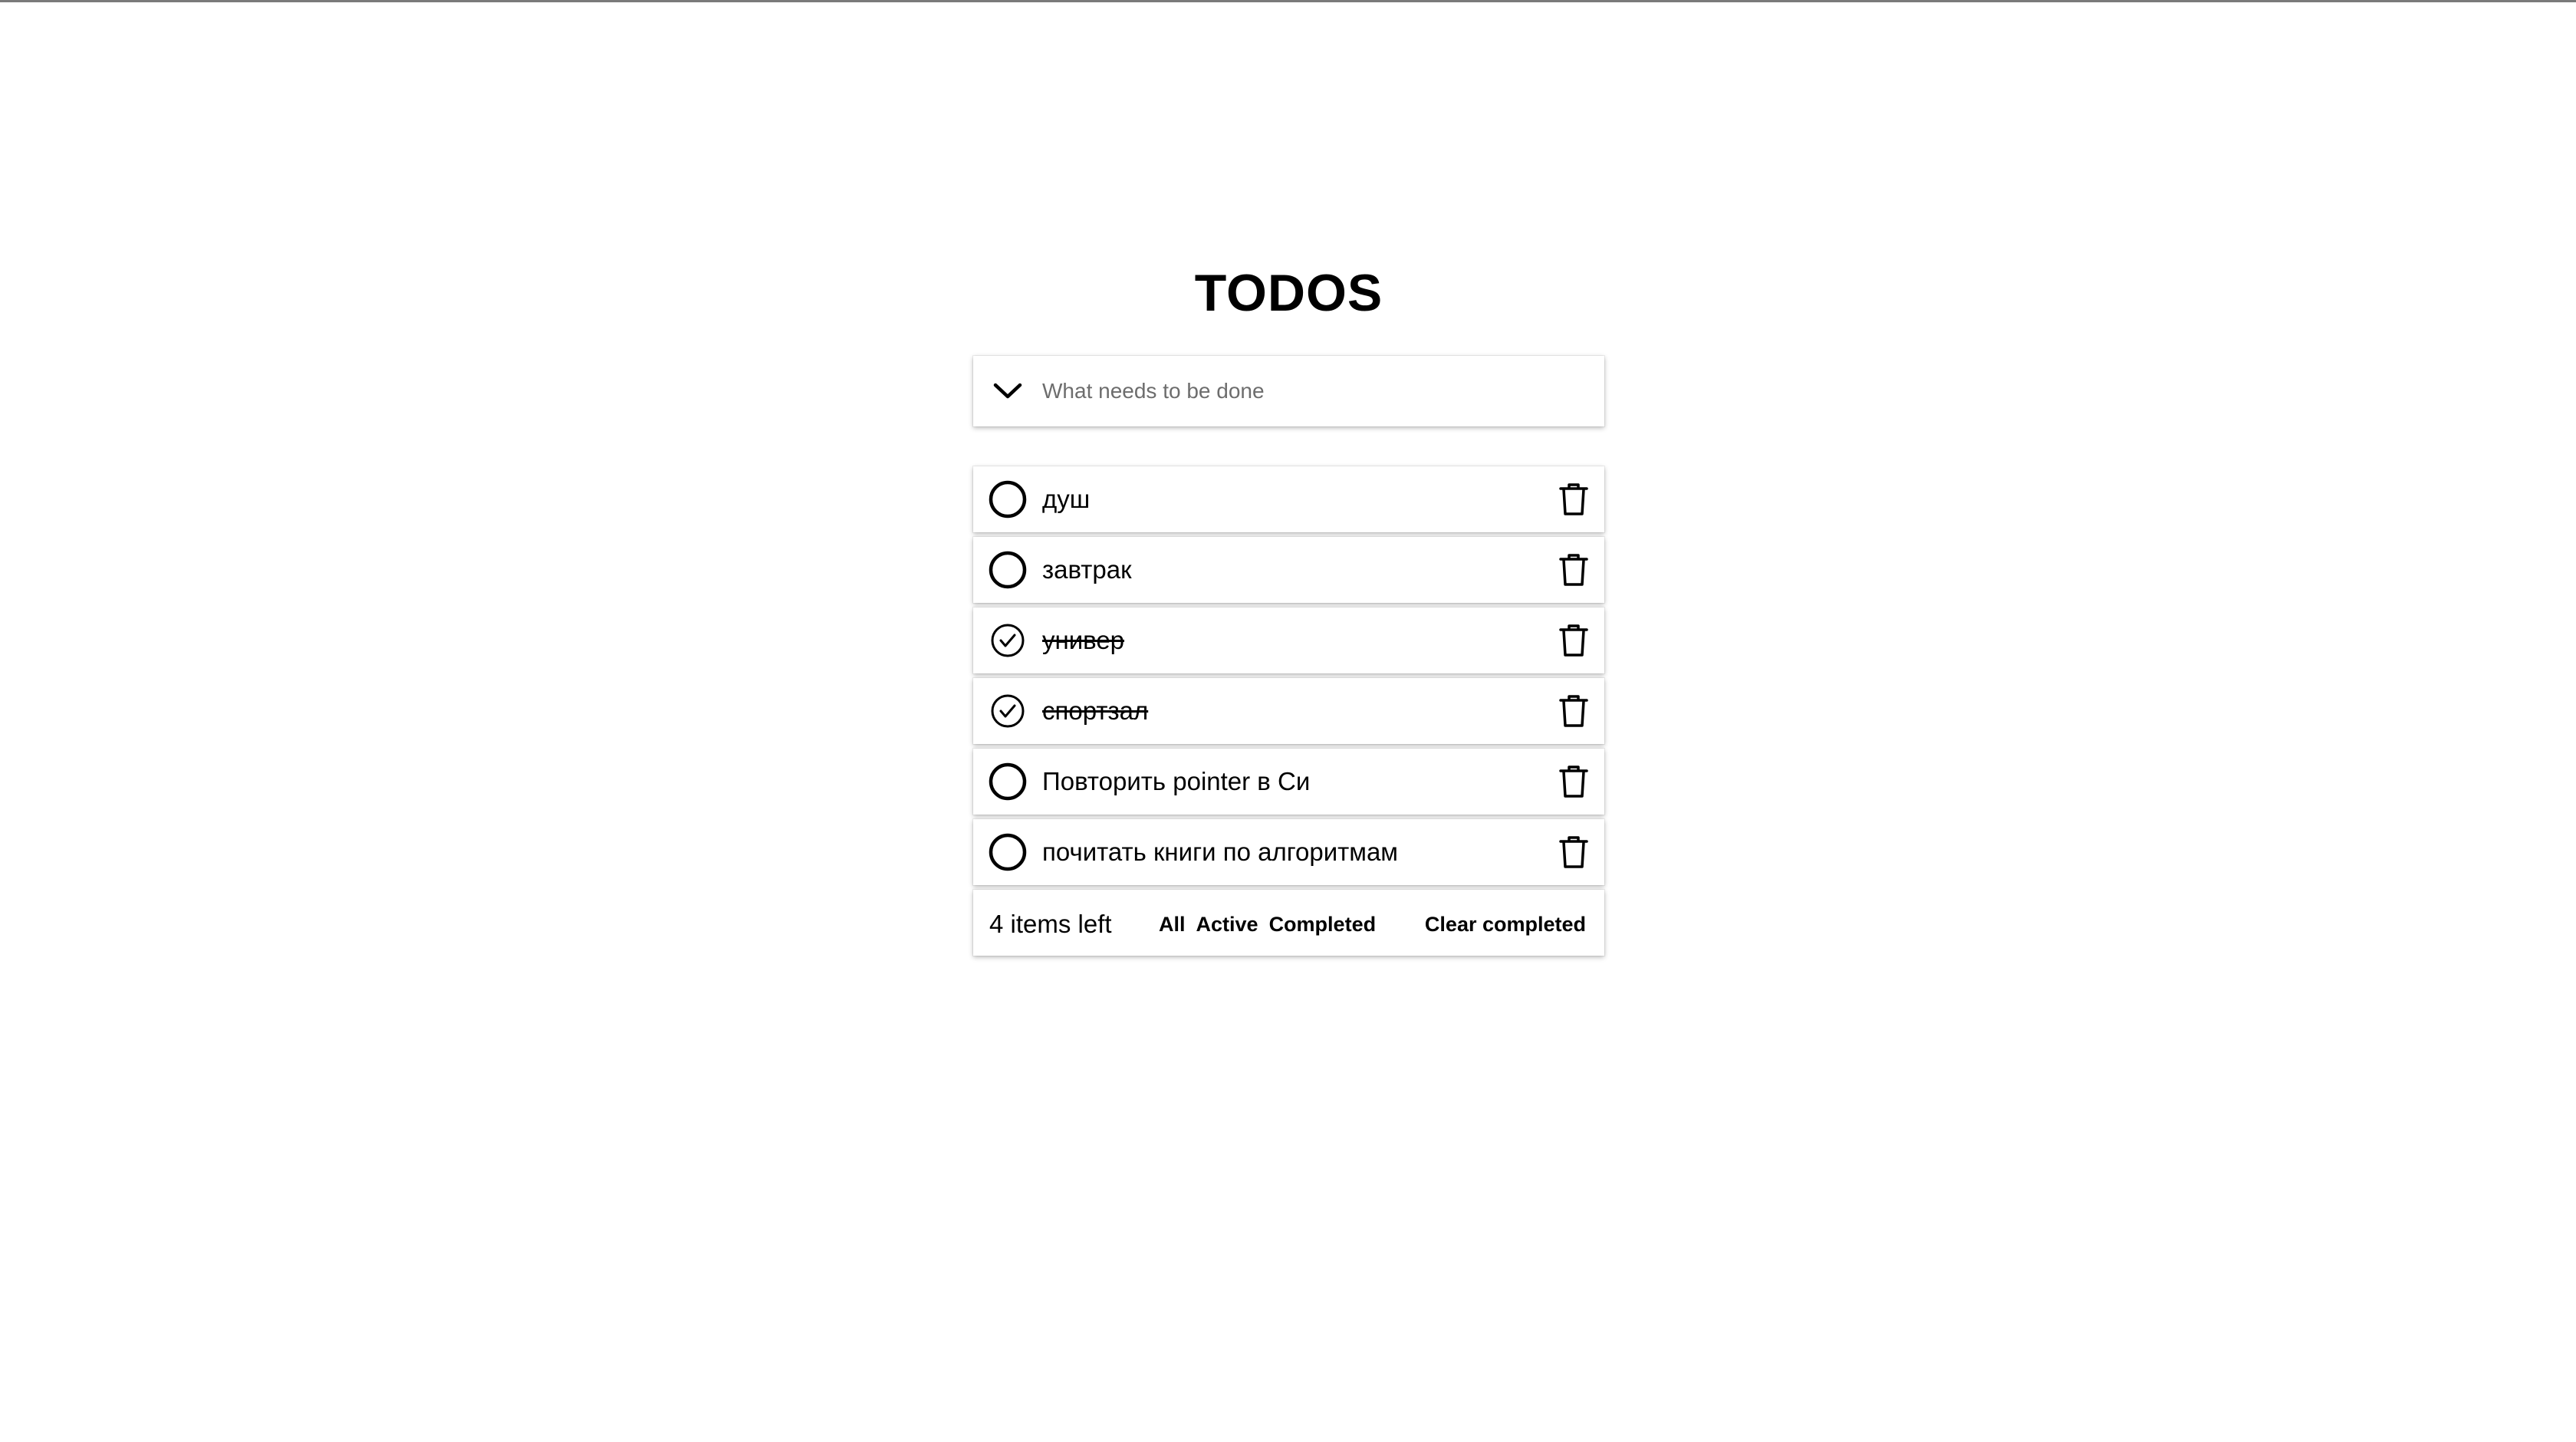 The width and height of the screenshot is (2576, 1442). What do you see at coordinates (1288, 1) in the screenshot?
I see `window-top-border` at bounding box center [1288, 1].